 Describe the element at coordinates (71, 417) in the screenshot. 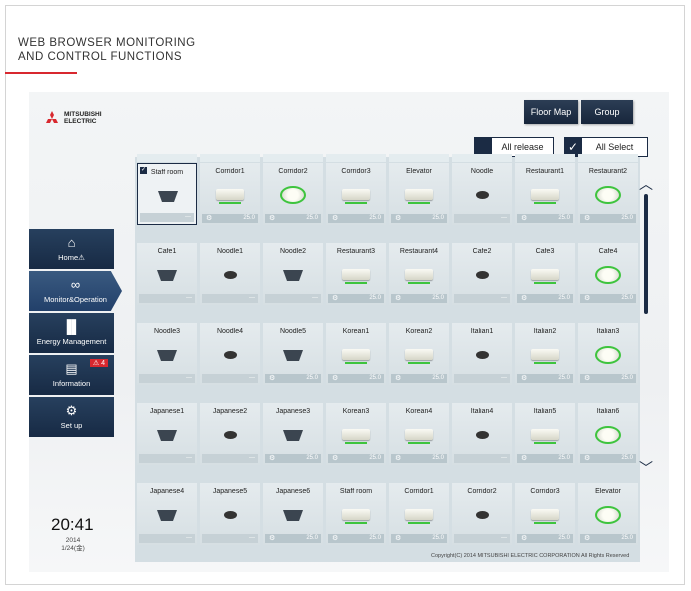

I see `sidebar-item-setup: ⚙ Set up` at that location.